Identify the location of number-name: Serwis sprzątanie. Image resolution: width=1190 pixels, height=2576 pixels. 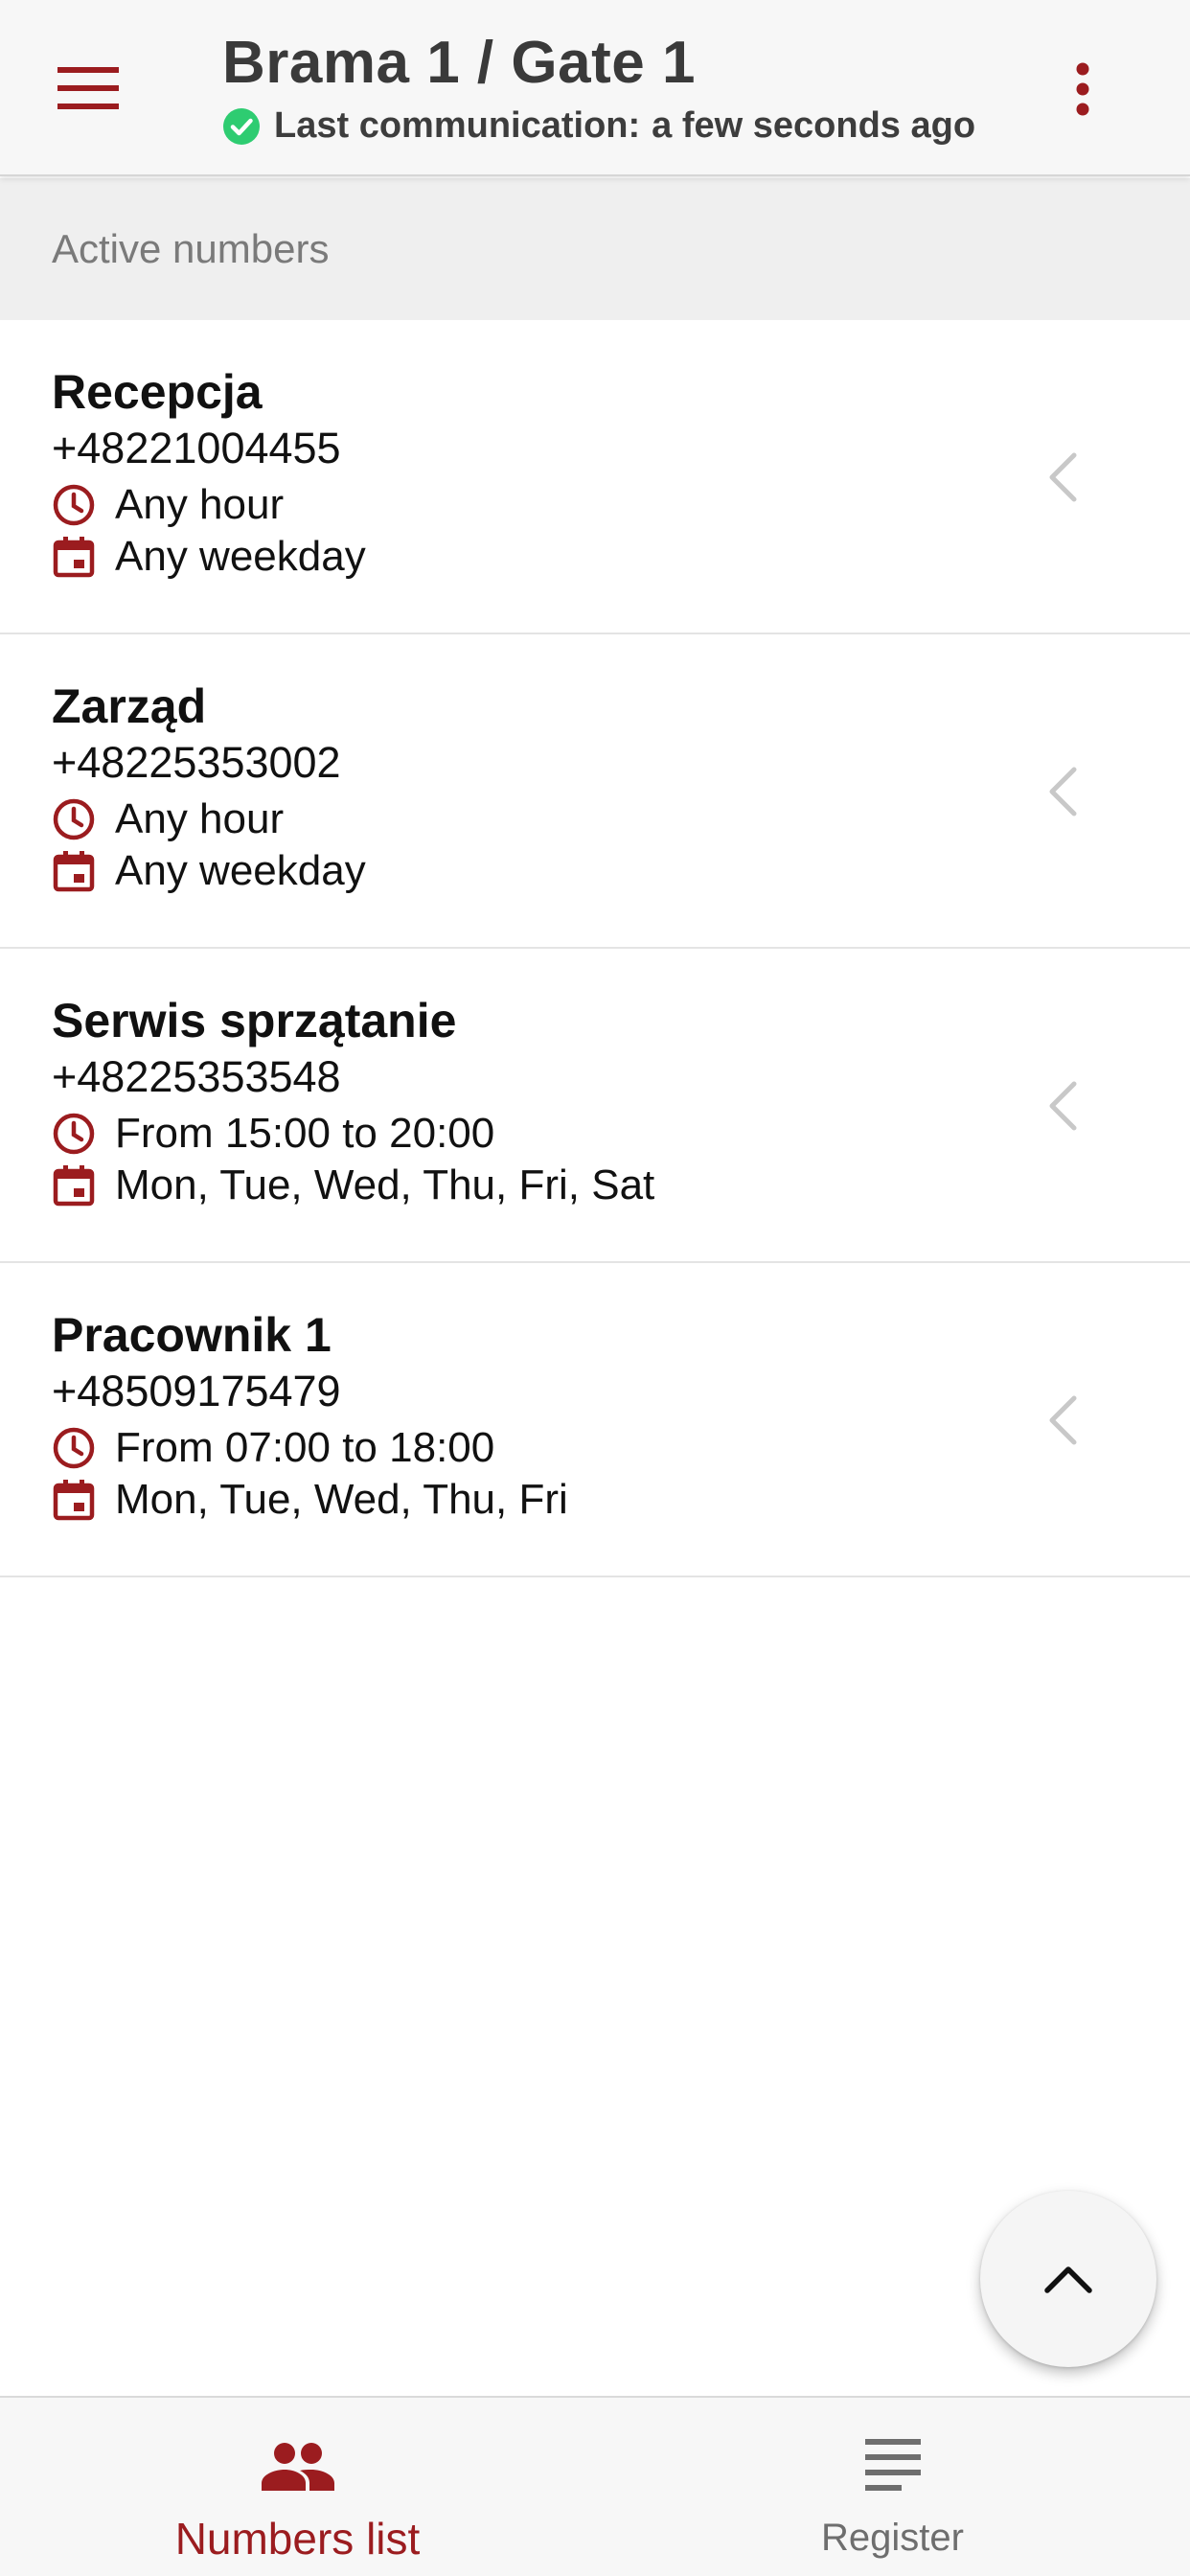
(255, 1020).